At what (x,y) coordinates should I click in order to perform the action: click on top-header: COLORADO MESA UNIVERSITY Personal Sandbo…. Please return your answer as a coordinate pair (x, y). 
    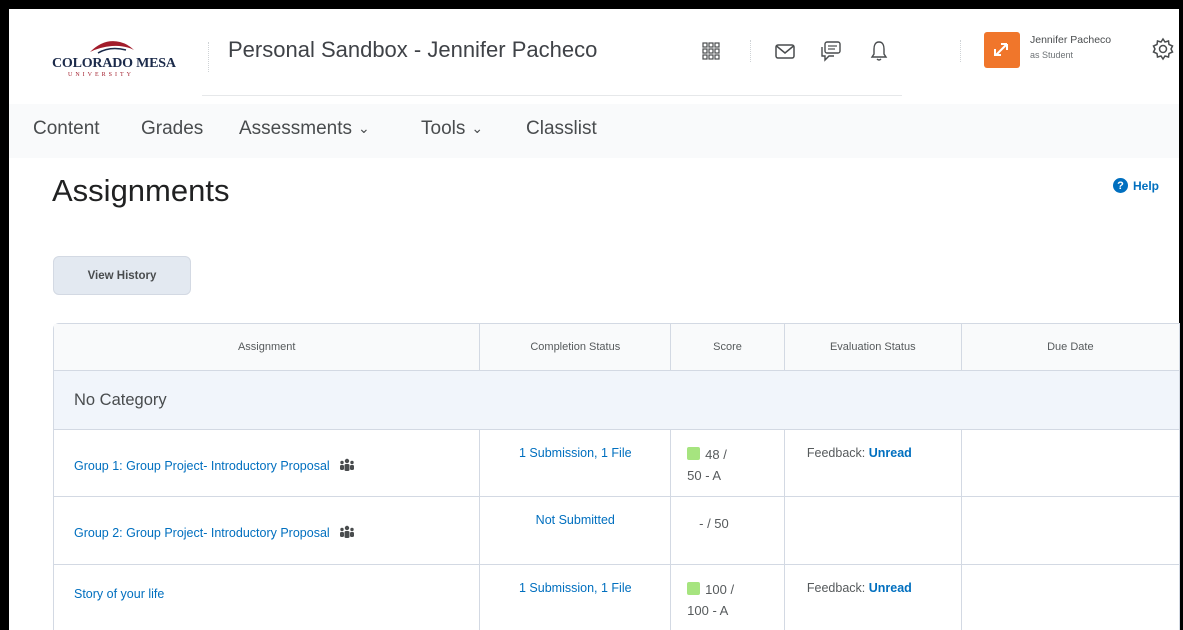
    Looking at the image, I should click on (596, 54).